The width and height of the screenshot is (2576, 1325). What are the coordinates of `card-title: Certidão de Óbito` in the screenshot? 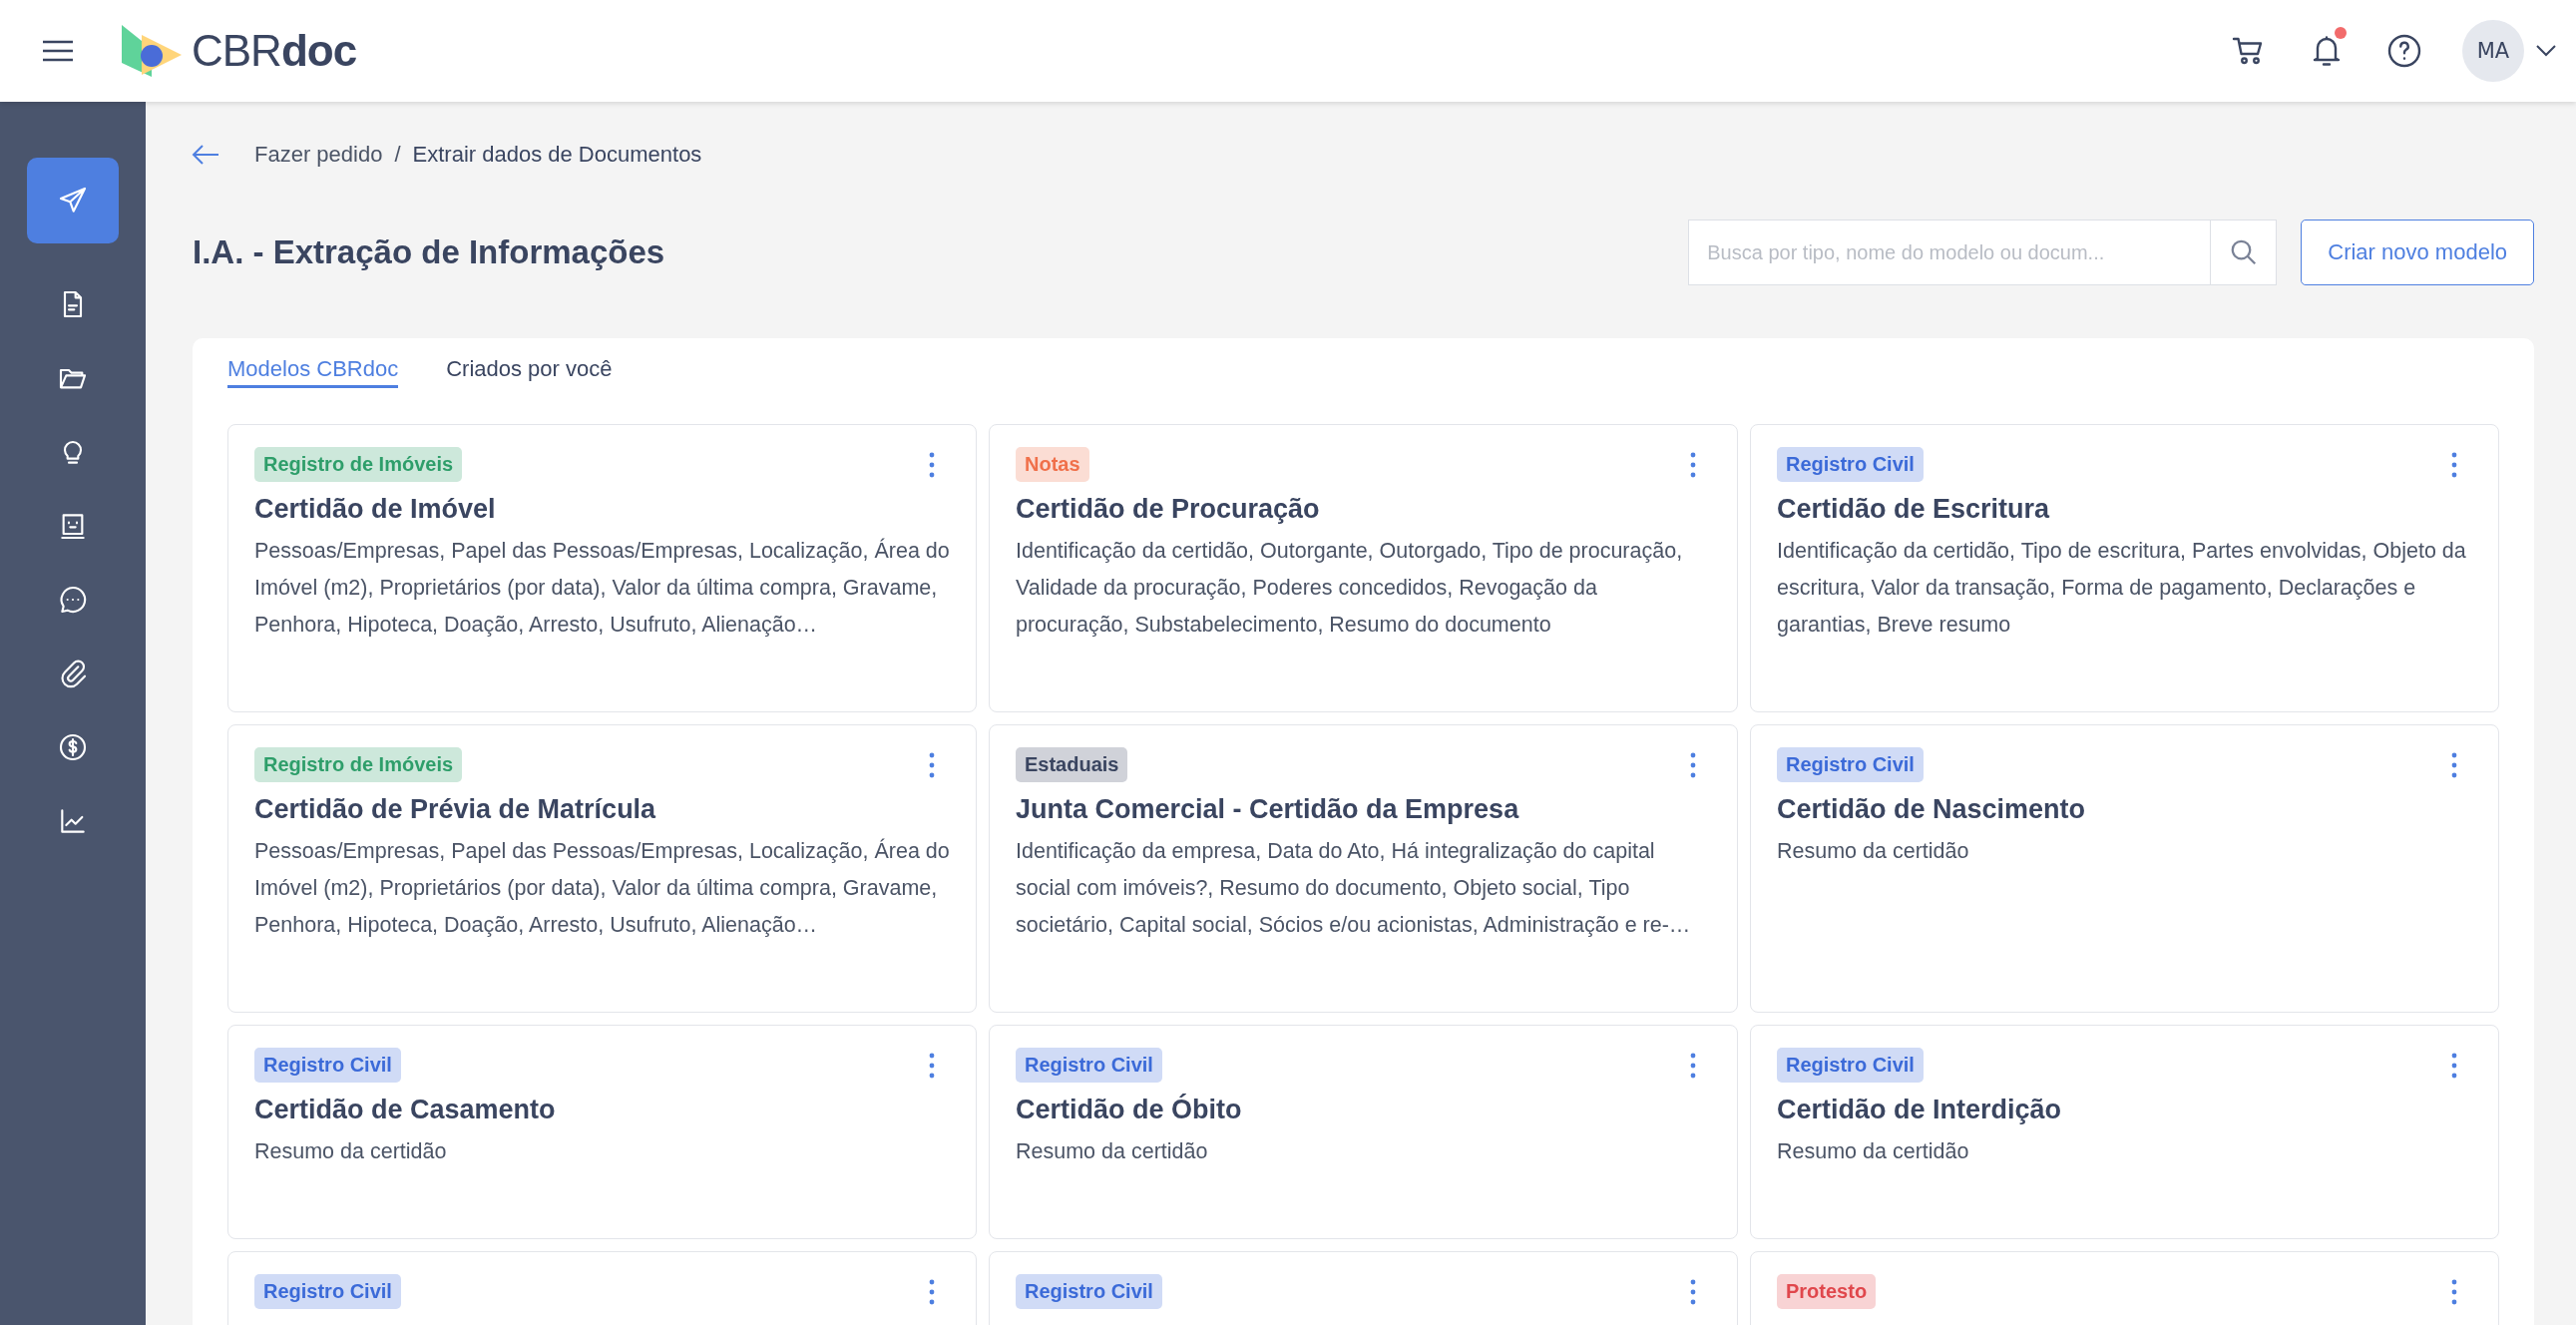 It's located at (1129, 1110).